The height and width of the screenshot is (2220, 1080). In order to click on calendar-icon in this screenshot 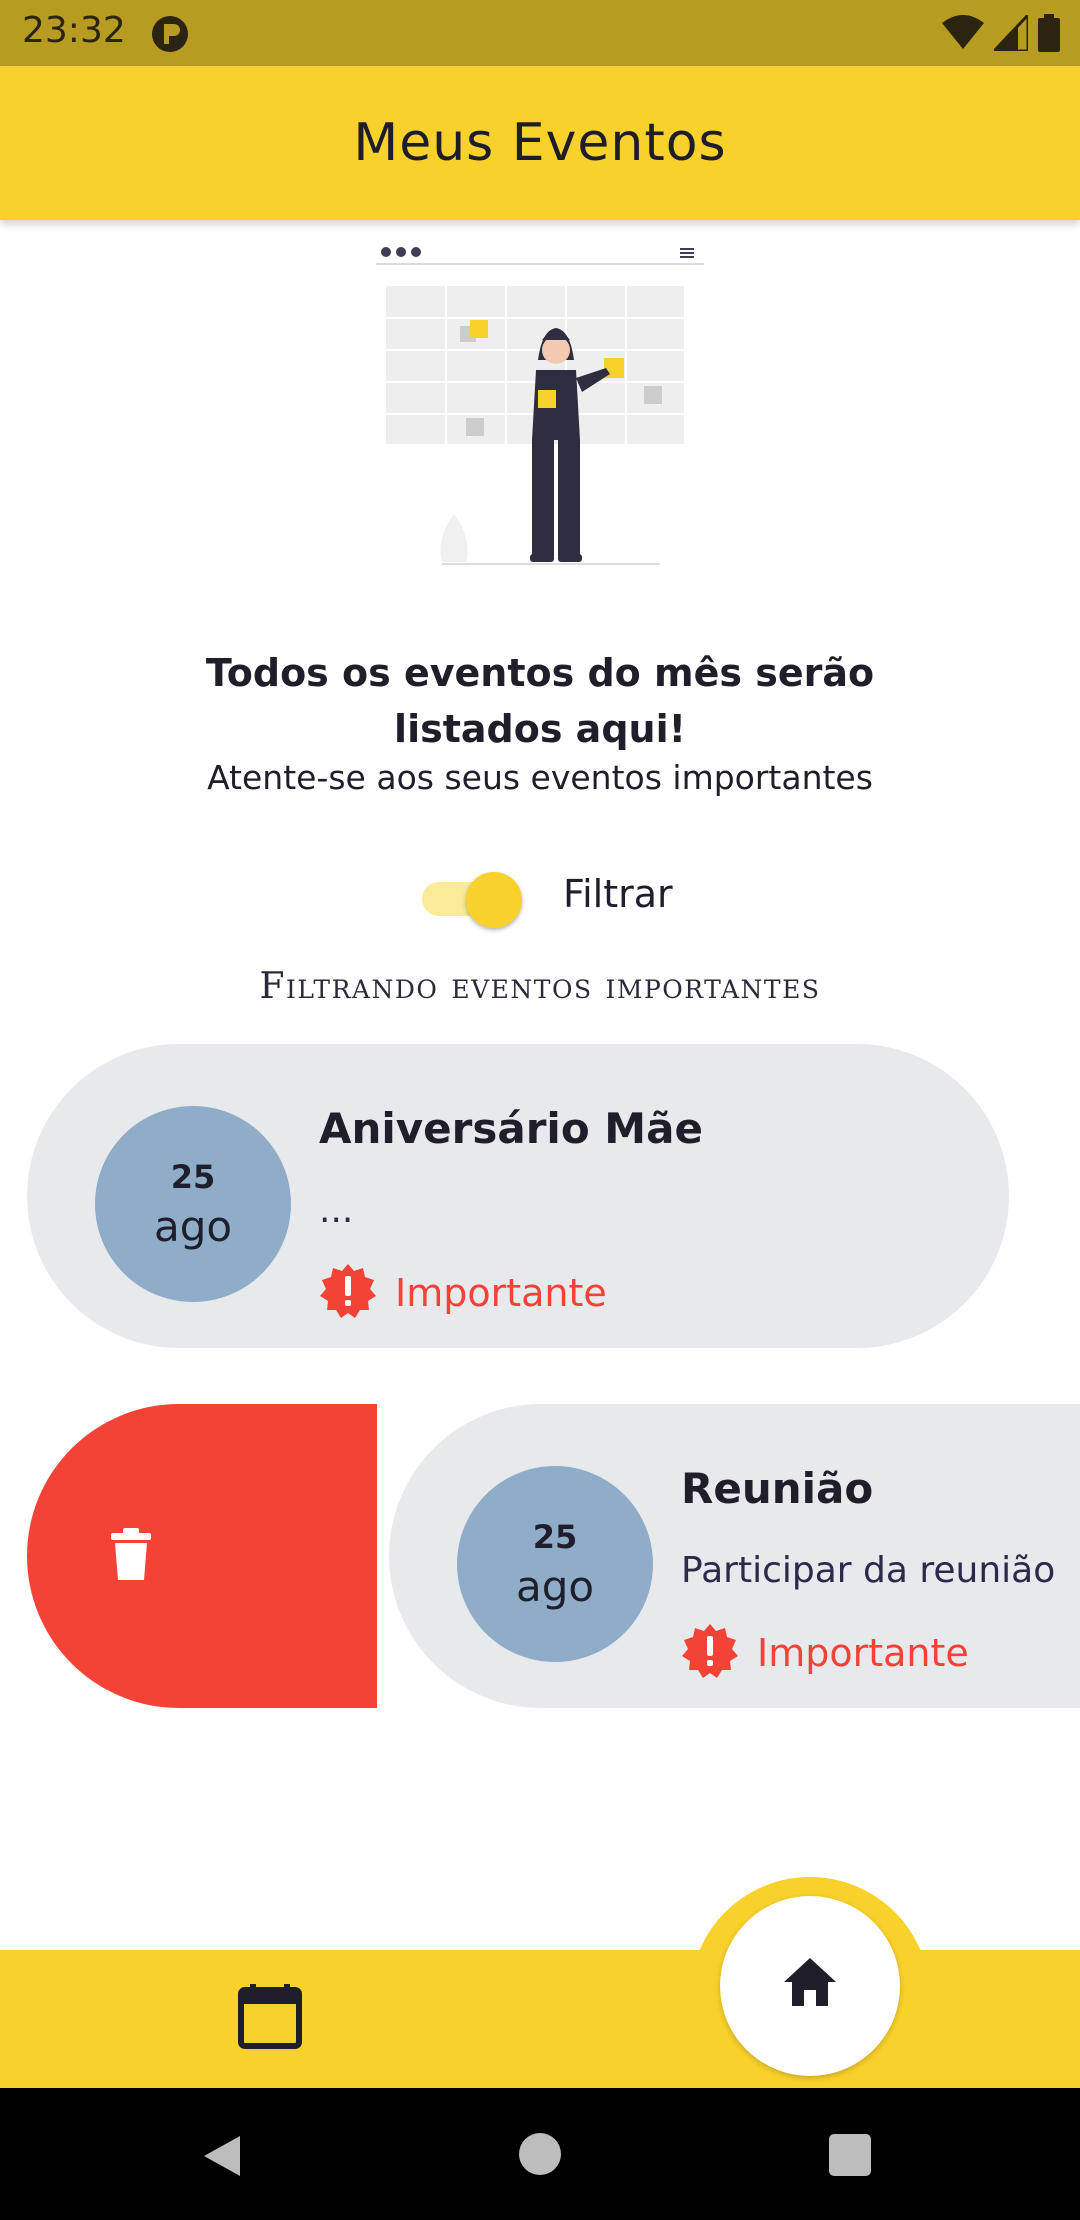, I will do `click(270, 2016)`.